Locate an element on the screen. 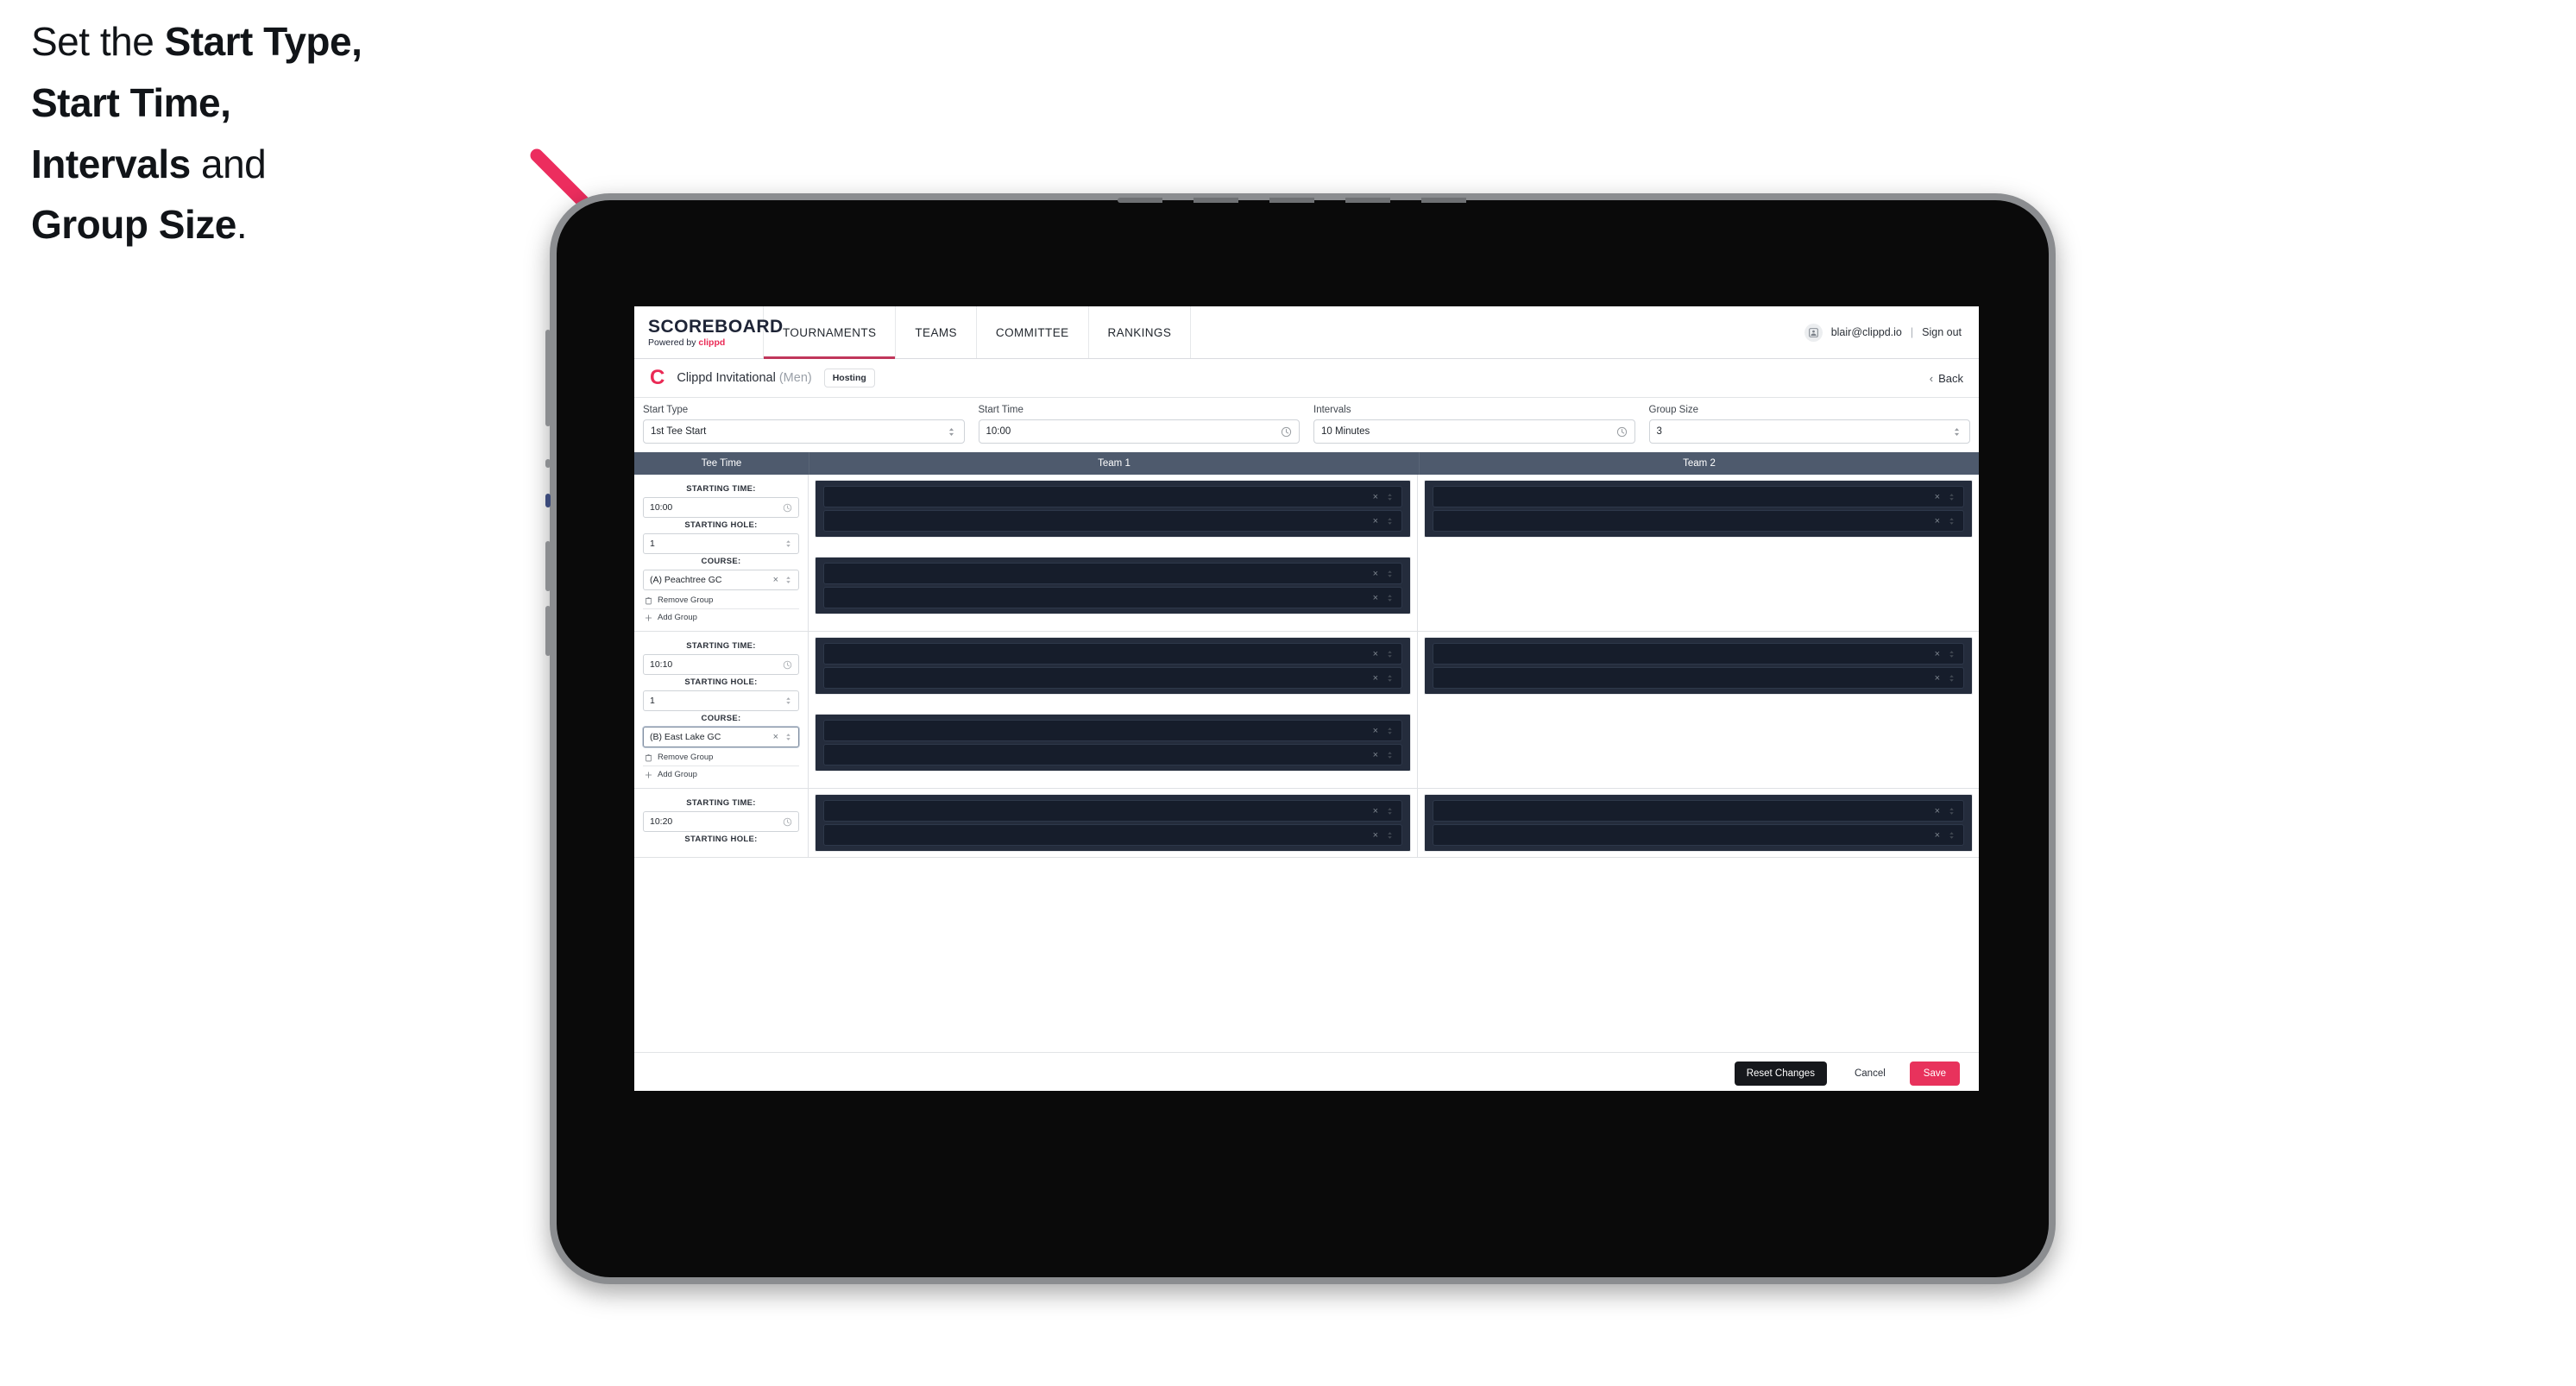 The height and width of the screenshot is (1386, 2576). nav-tab-committee: COMMITTEE is located at coordinates (1033, 332).